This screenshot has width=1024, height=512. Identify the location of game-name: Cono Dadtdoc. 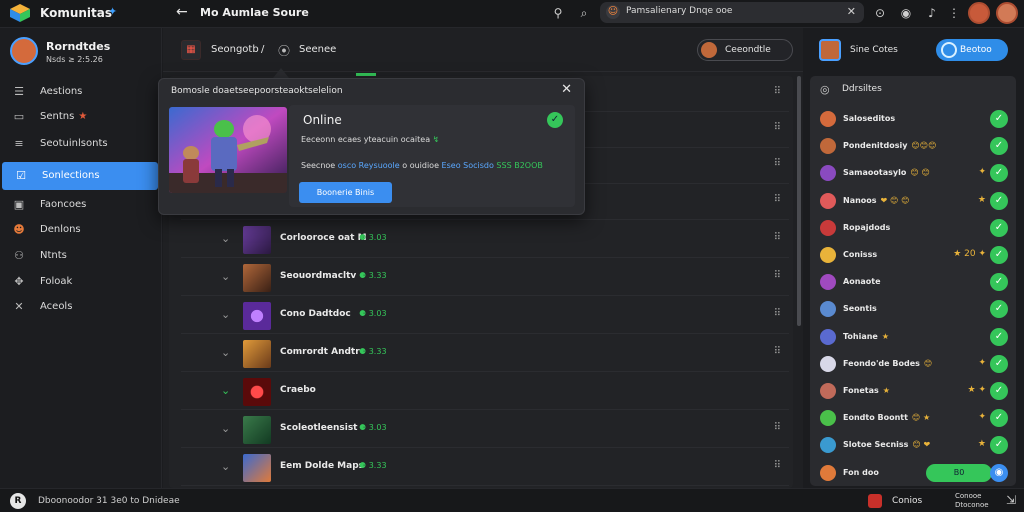
(315, 314).